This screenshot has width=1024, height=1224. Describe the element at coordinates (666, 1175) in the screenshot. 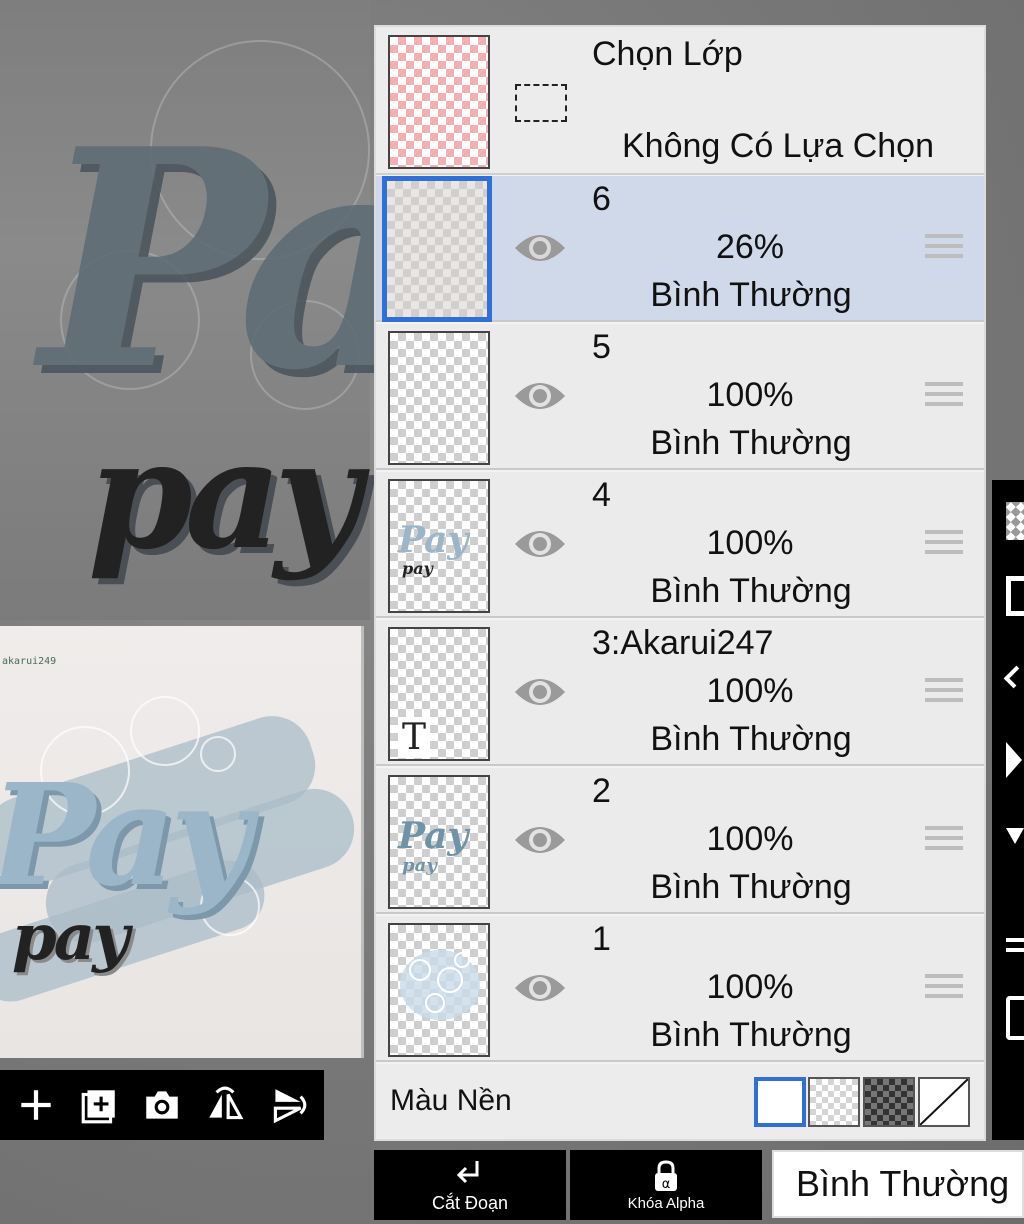

I see `lock-icon: α` at that location.